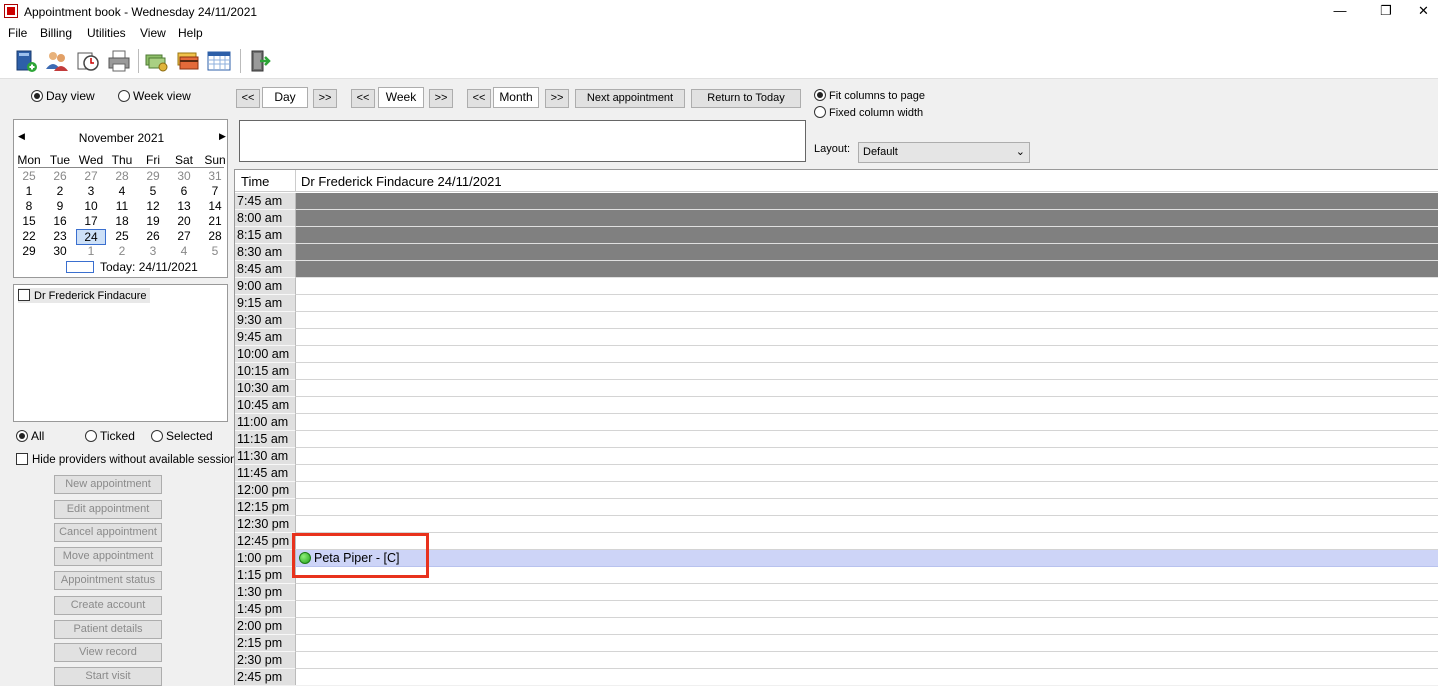 This screenshot has width=1438, height=686. Describe the element at coordinates (122, 221) in the screenshot. I see `calendar-day: 18` at that location.